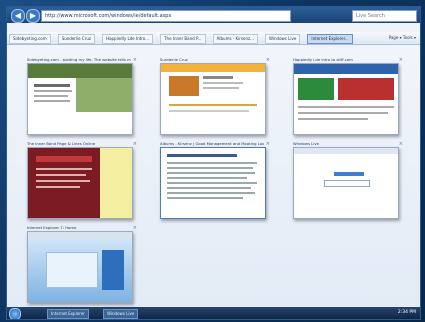 The width and height of the screenshot is (425, 322). I want to click on back-button: ◀, so click(18, 16).